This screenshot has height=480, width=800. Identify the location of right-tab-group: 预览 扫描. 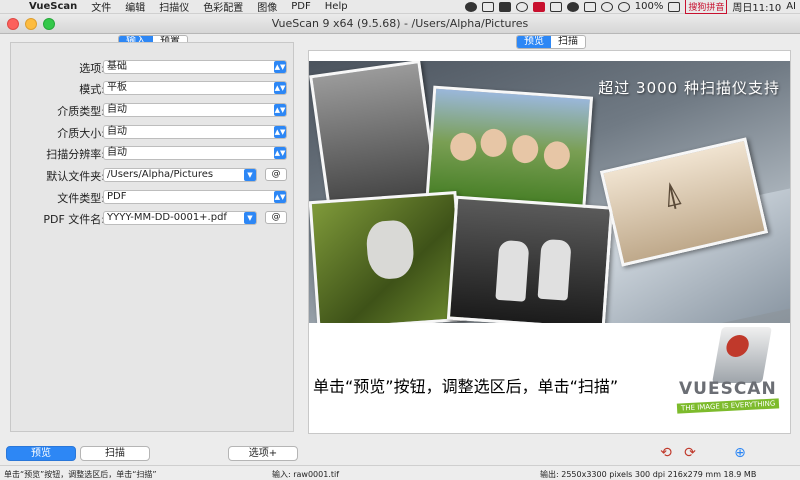
(551, 42).